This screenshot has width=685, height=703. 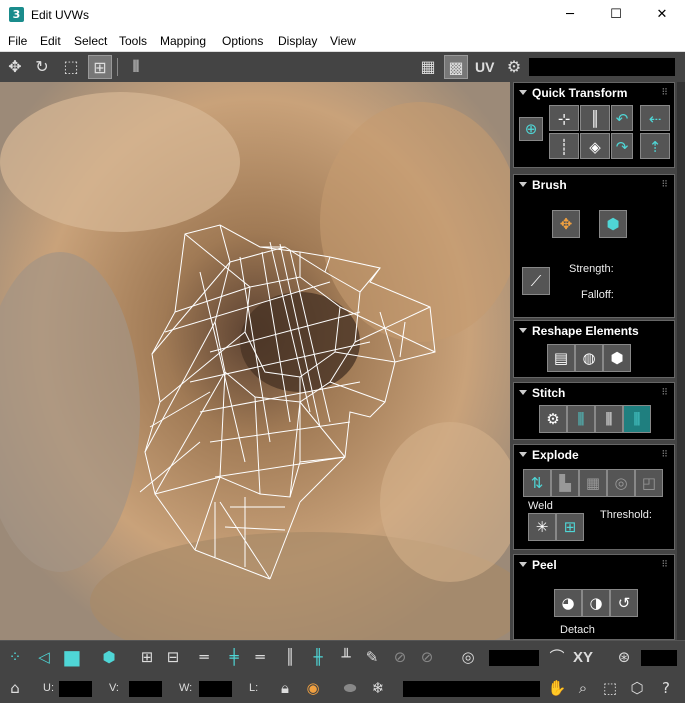 I want to click on zoom-region-icon: ⬚, so click(x=610, y=688).